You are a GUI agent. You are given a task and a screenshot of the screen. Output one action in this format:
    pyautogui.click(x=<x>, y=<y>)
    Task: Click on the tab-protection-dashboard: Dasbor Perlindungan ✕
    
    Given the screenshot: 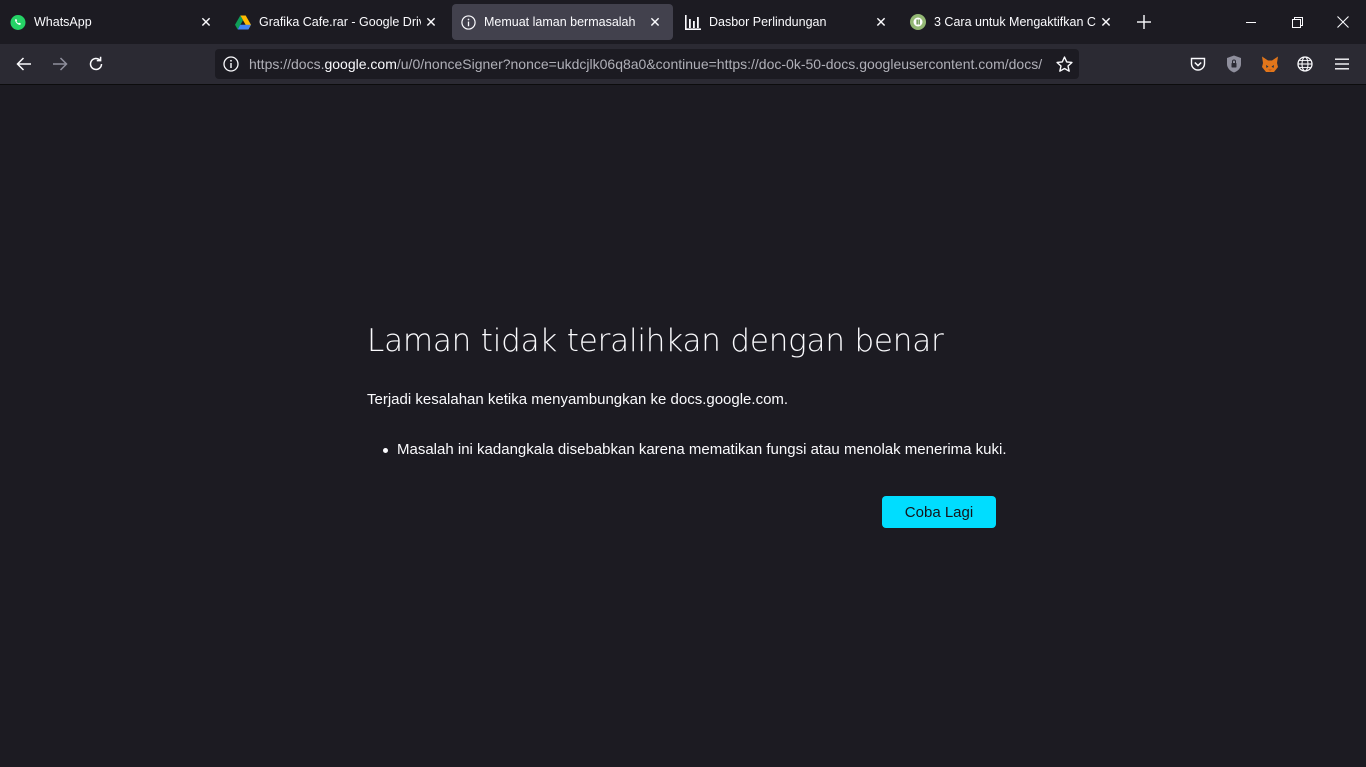 What is the action you would take?
    pyautogui.click(x=788, y=22)
    